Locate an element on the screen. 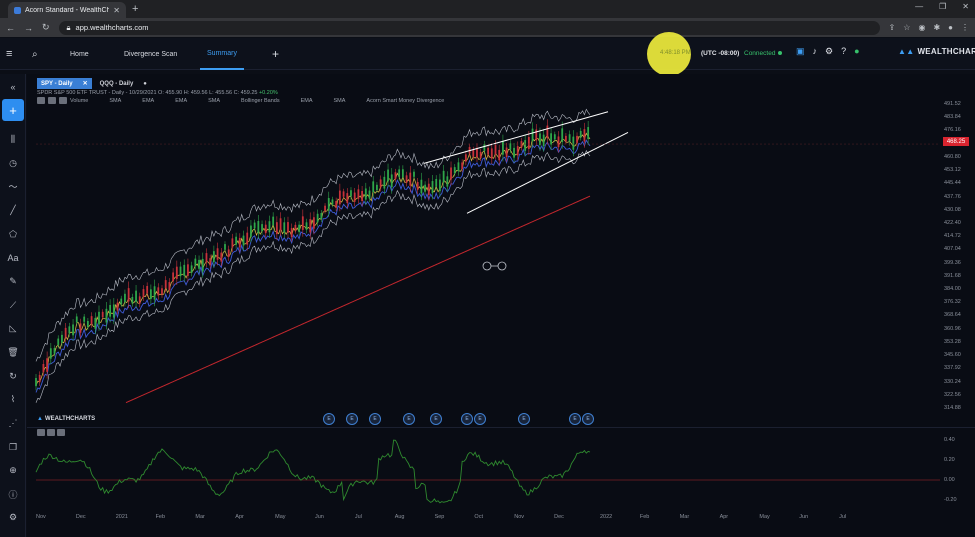  price-tick-label: 322.56 is located at coordinates (952, 394).